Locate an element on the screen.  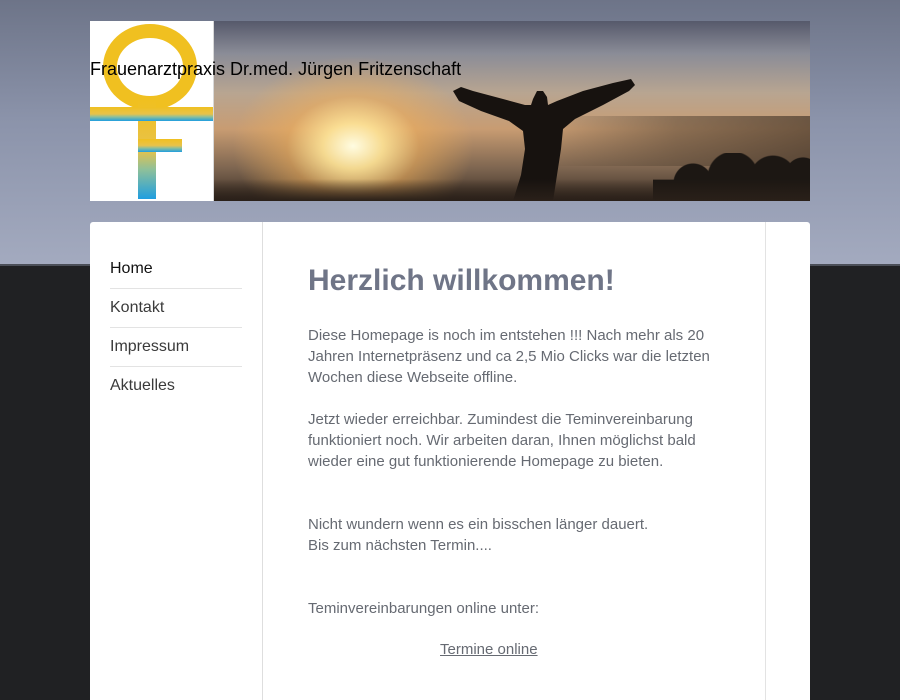
right-column-divider is located at coordinates (765, 461).